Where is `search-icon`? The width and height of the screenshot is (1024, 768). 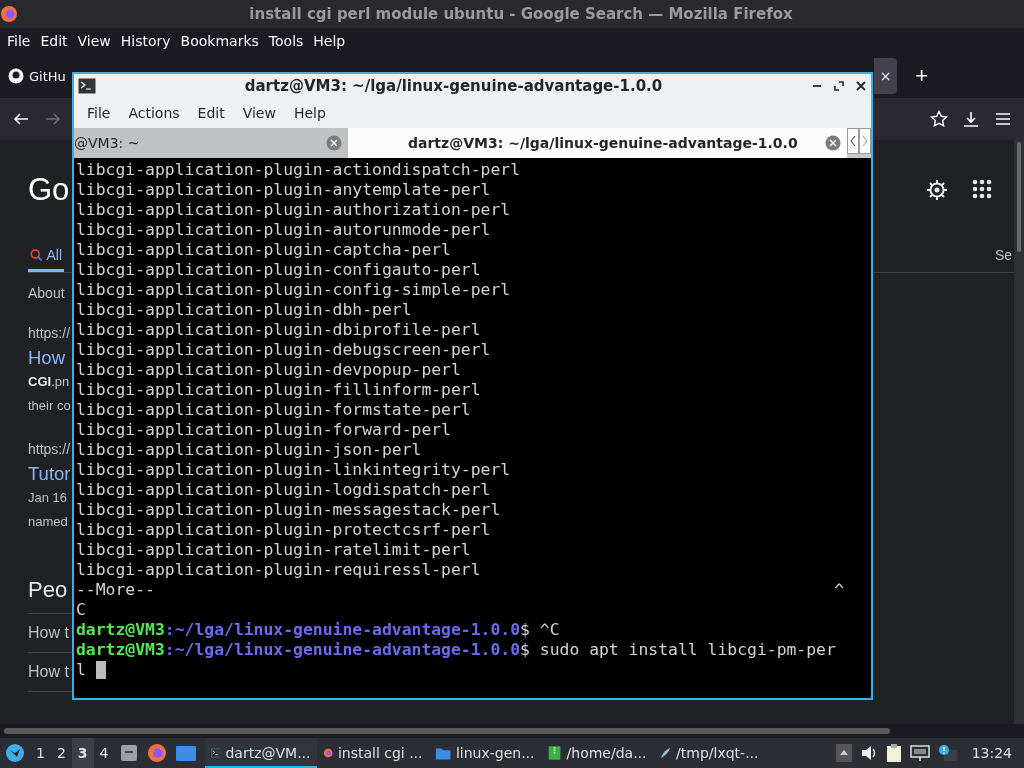 search-icon is located at coordinates (36, 254).